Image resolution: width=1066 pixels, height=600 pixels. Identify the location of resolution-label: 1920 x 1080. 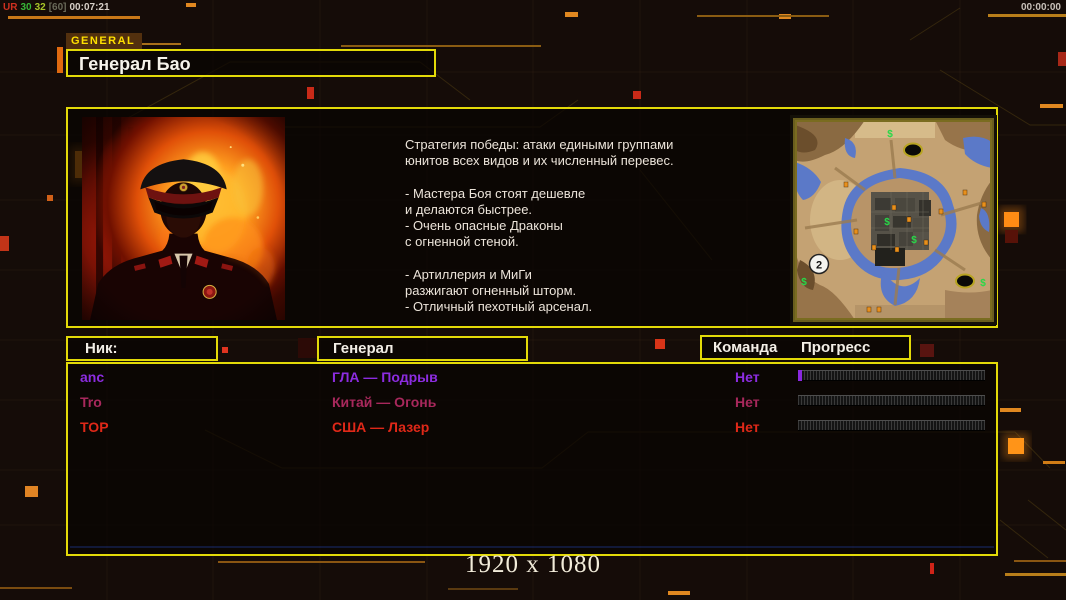
(533, 564).